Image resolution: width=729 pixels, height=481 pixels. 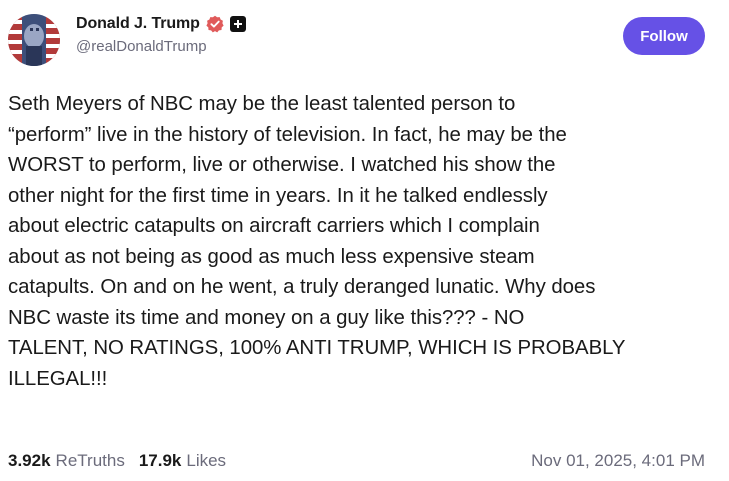 What do you see at coordinates (215, 24) in the screenshot?
I see `verified-badge-icon` at bounding box center [215, 24].